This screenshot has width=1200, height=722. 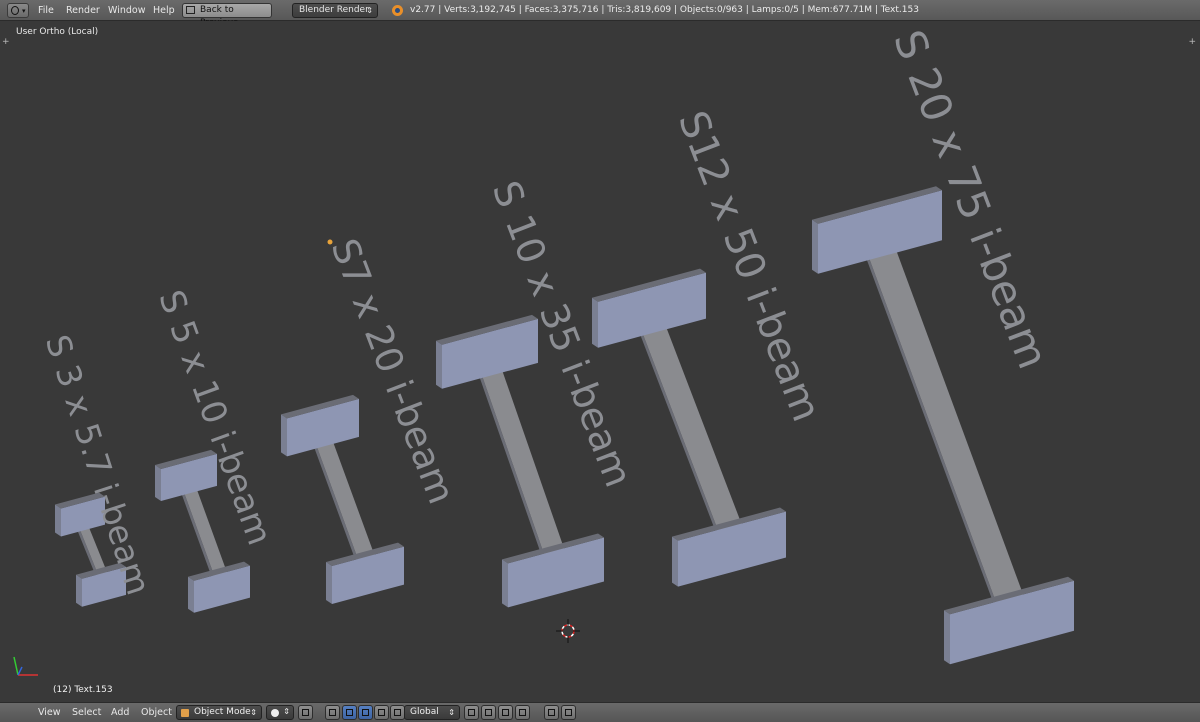 What do you see at coordinates (929, 424) in the screenshot?
I see `ibeam-6-web-edge` at bounding box center [929, 424].